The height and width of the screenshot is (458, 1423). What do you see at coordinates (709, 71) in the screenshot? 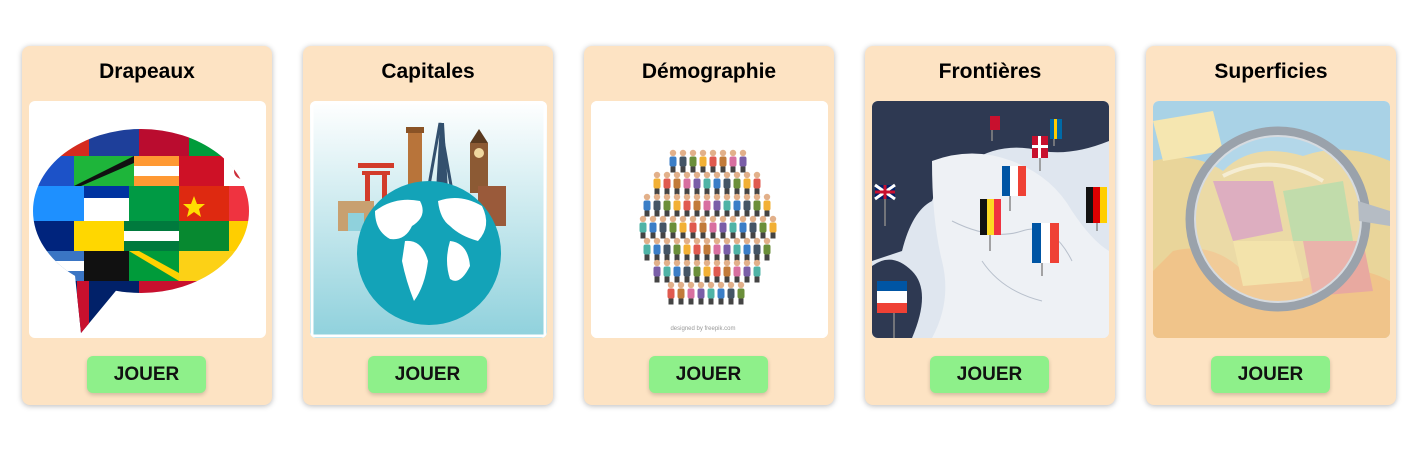
I see `card-title: Démographie` at bounding box center [709, 71].